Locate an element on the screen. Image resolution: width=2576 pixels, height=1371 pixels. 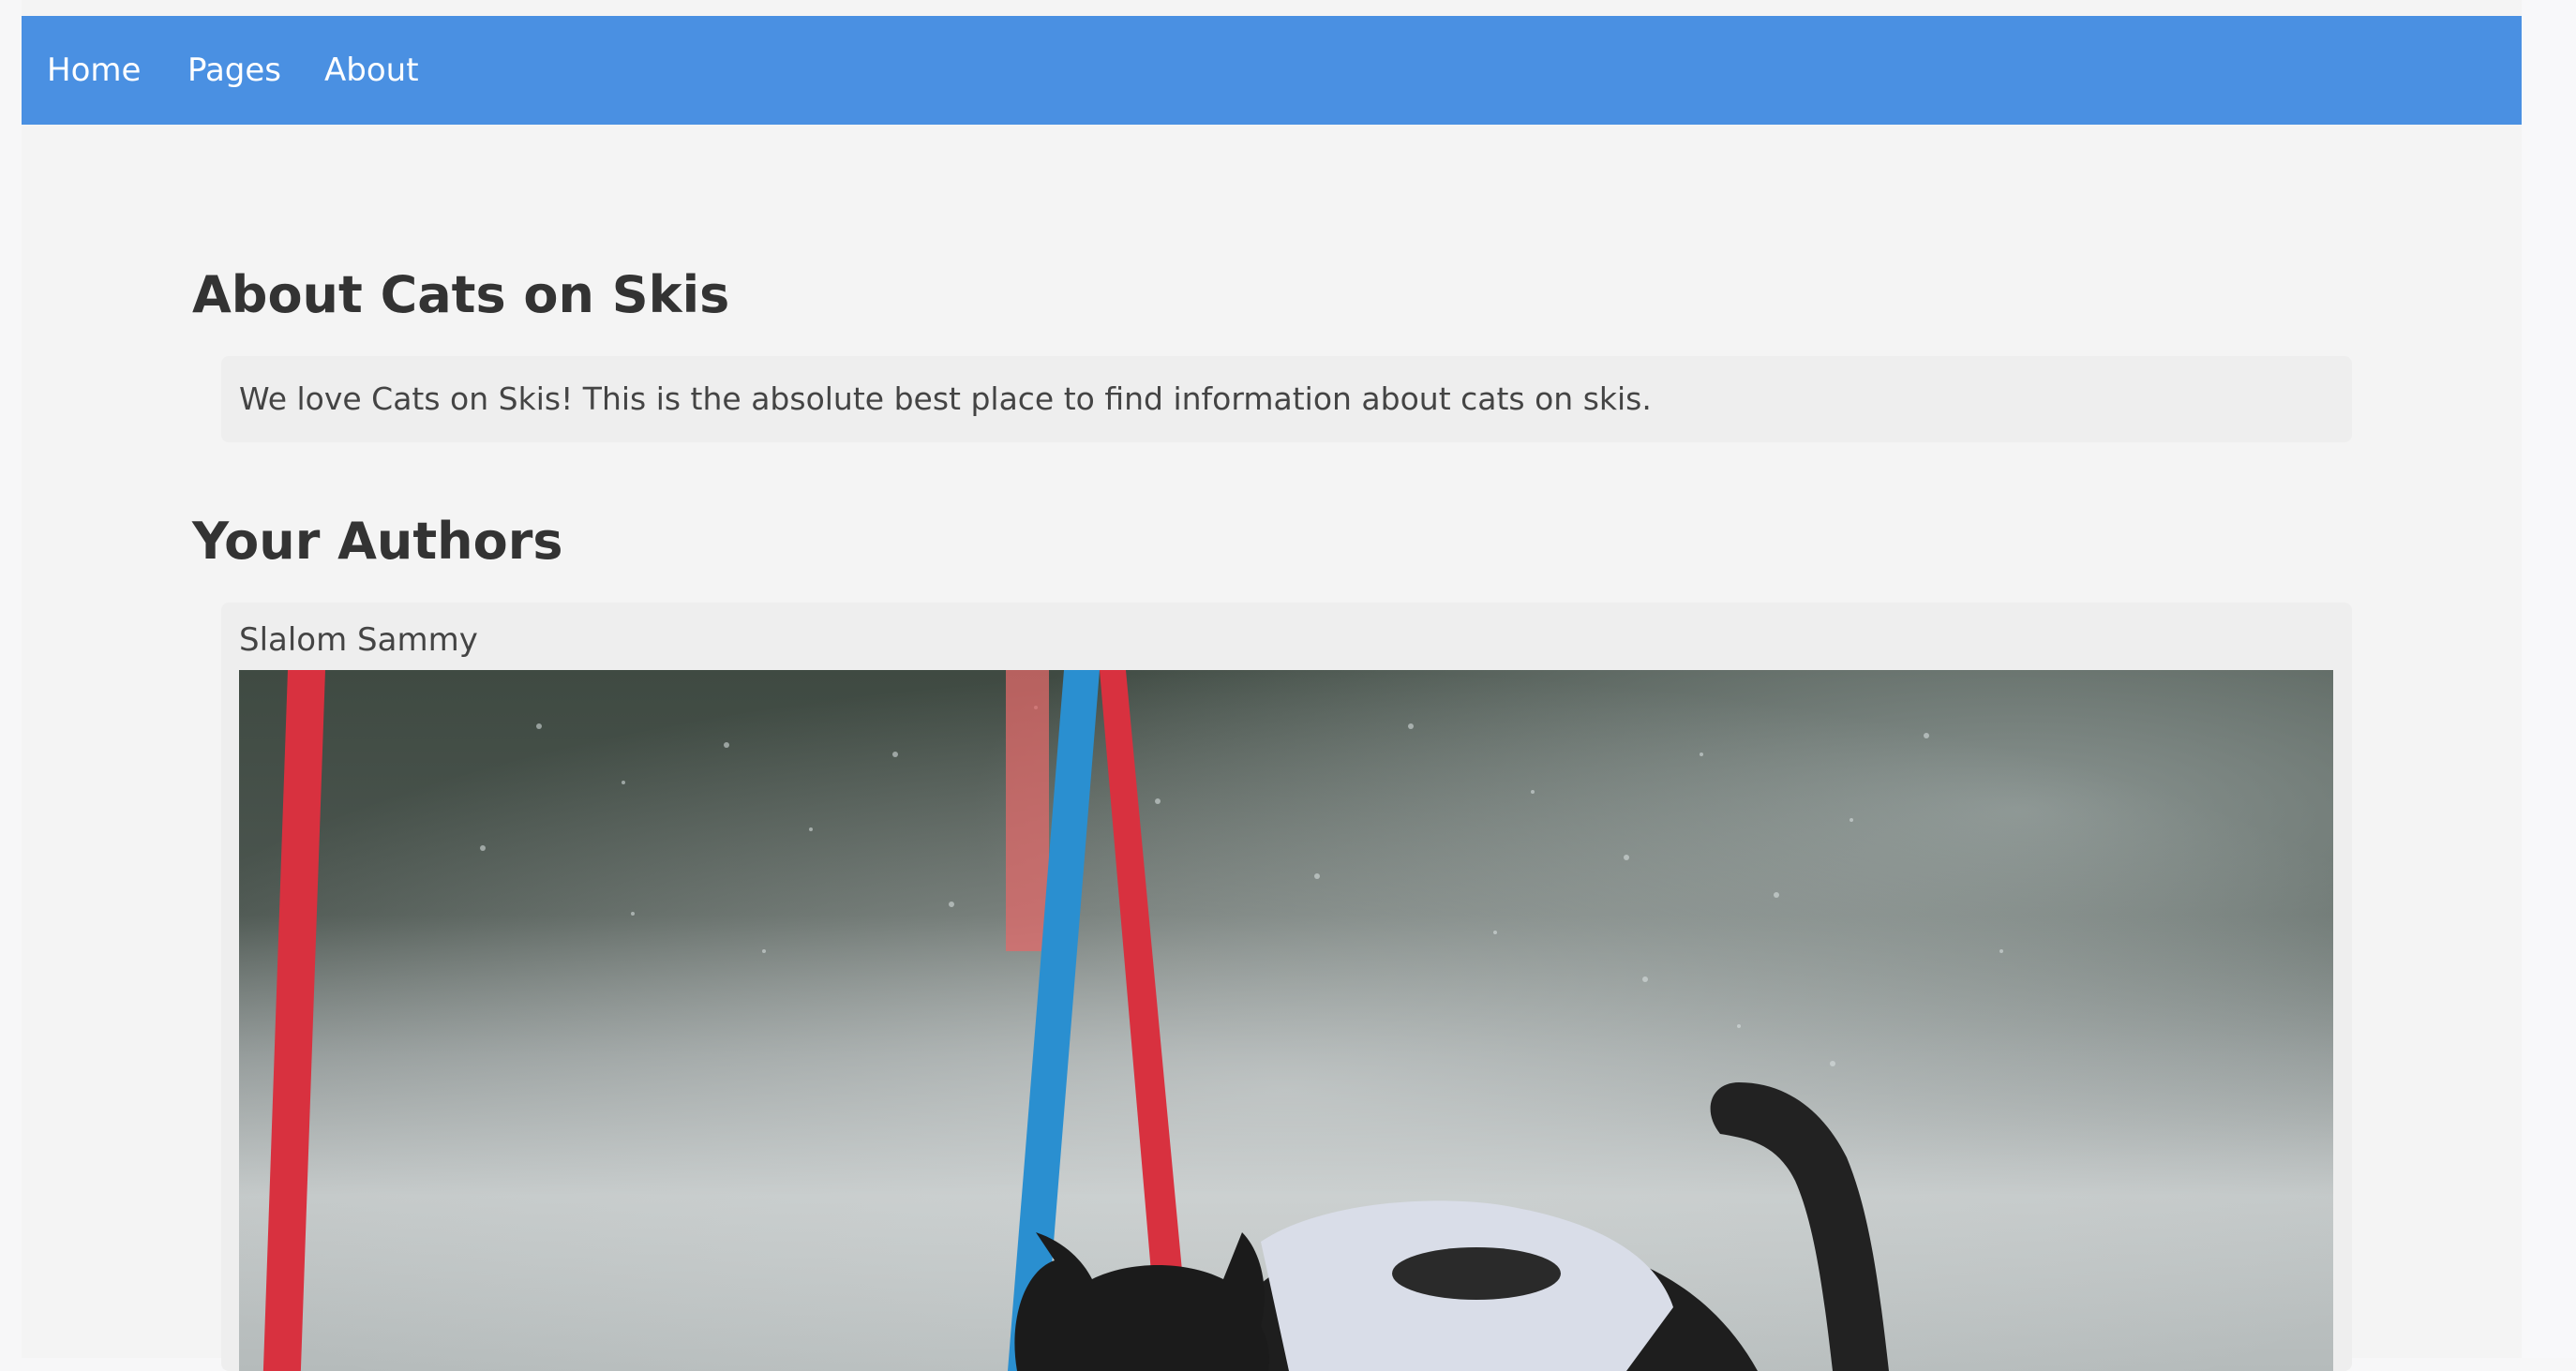
nav-link-pages: Pages is located at coordinates (234, 70).